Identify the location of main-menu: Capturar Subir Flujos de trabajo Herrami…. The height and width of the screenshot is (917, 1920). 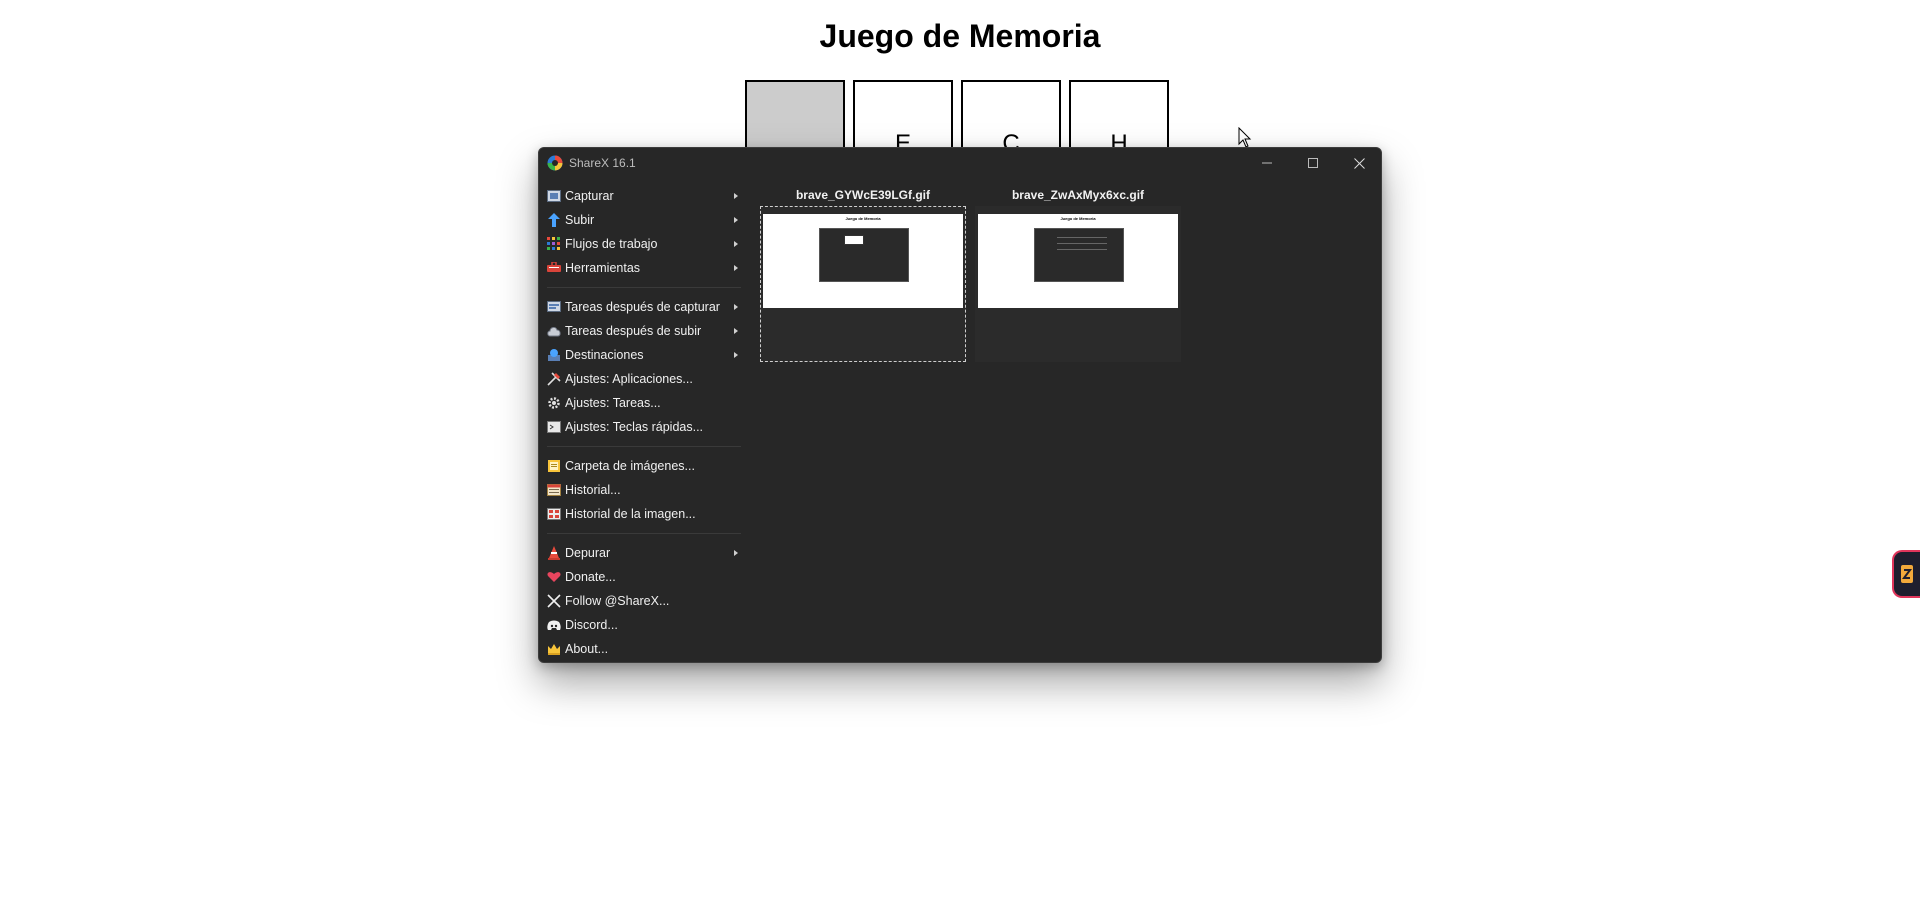
(643, 422).